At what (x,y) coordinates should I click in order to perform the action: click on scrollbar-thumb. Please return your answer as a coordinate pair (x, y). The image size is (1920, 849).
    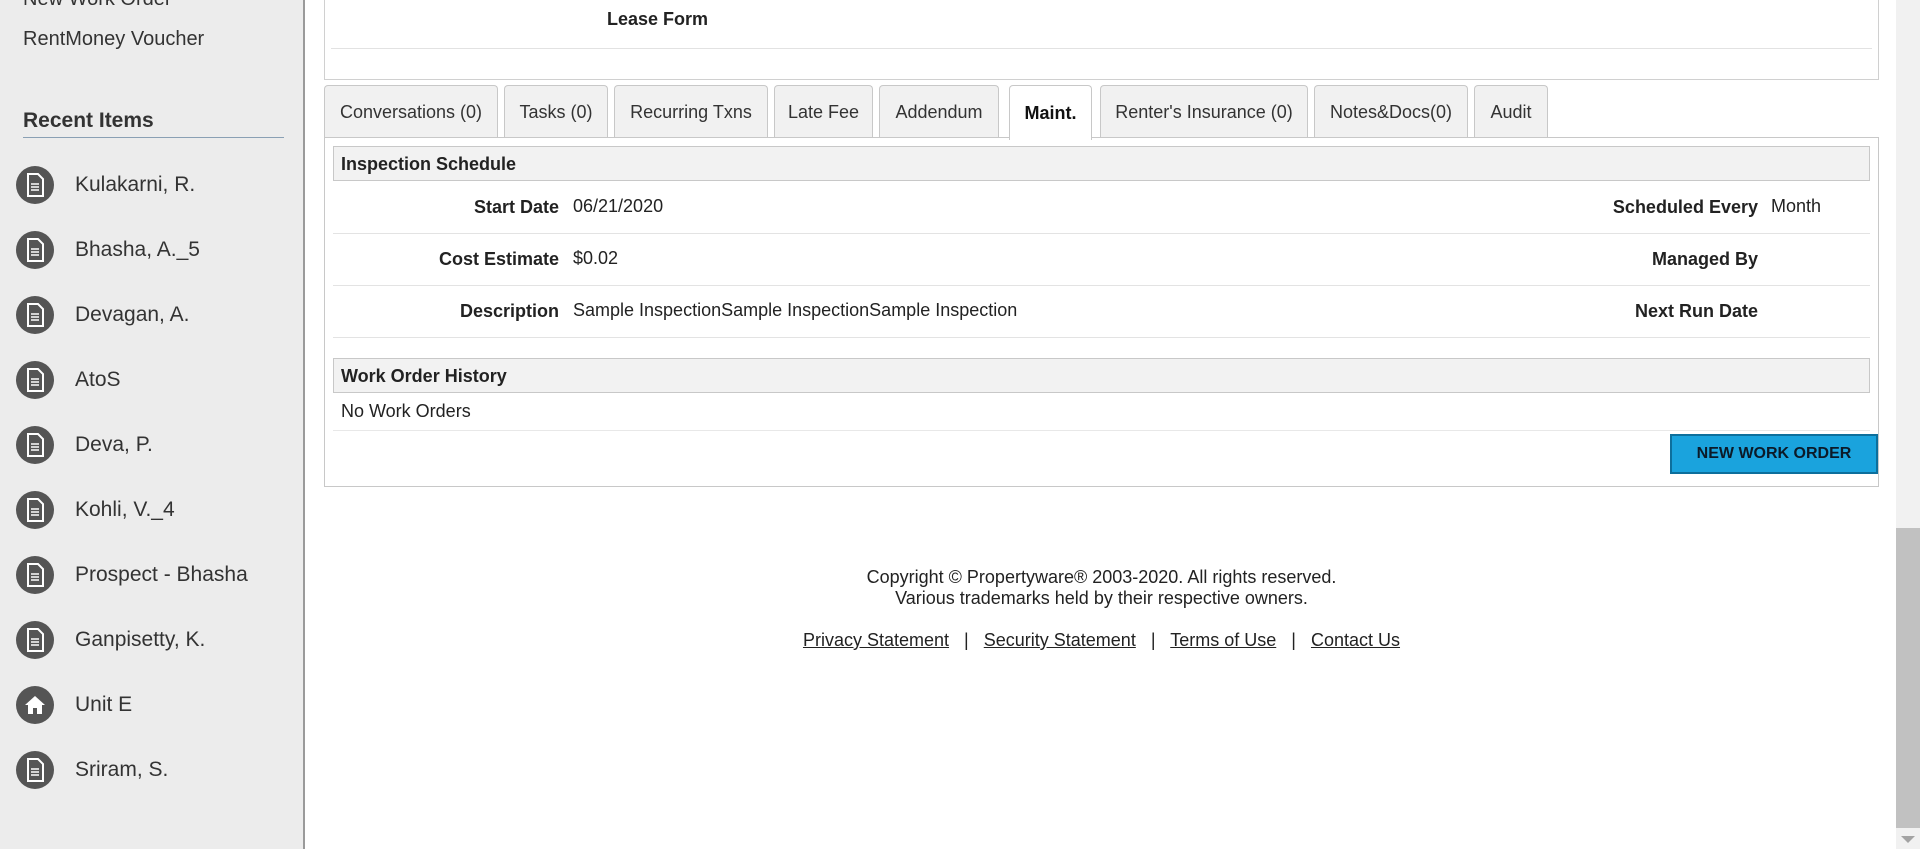
    Looking at the image, I should click on (1908, 678).